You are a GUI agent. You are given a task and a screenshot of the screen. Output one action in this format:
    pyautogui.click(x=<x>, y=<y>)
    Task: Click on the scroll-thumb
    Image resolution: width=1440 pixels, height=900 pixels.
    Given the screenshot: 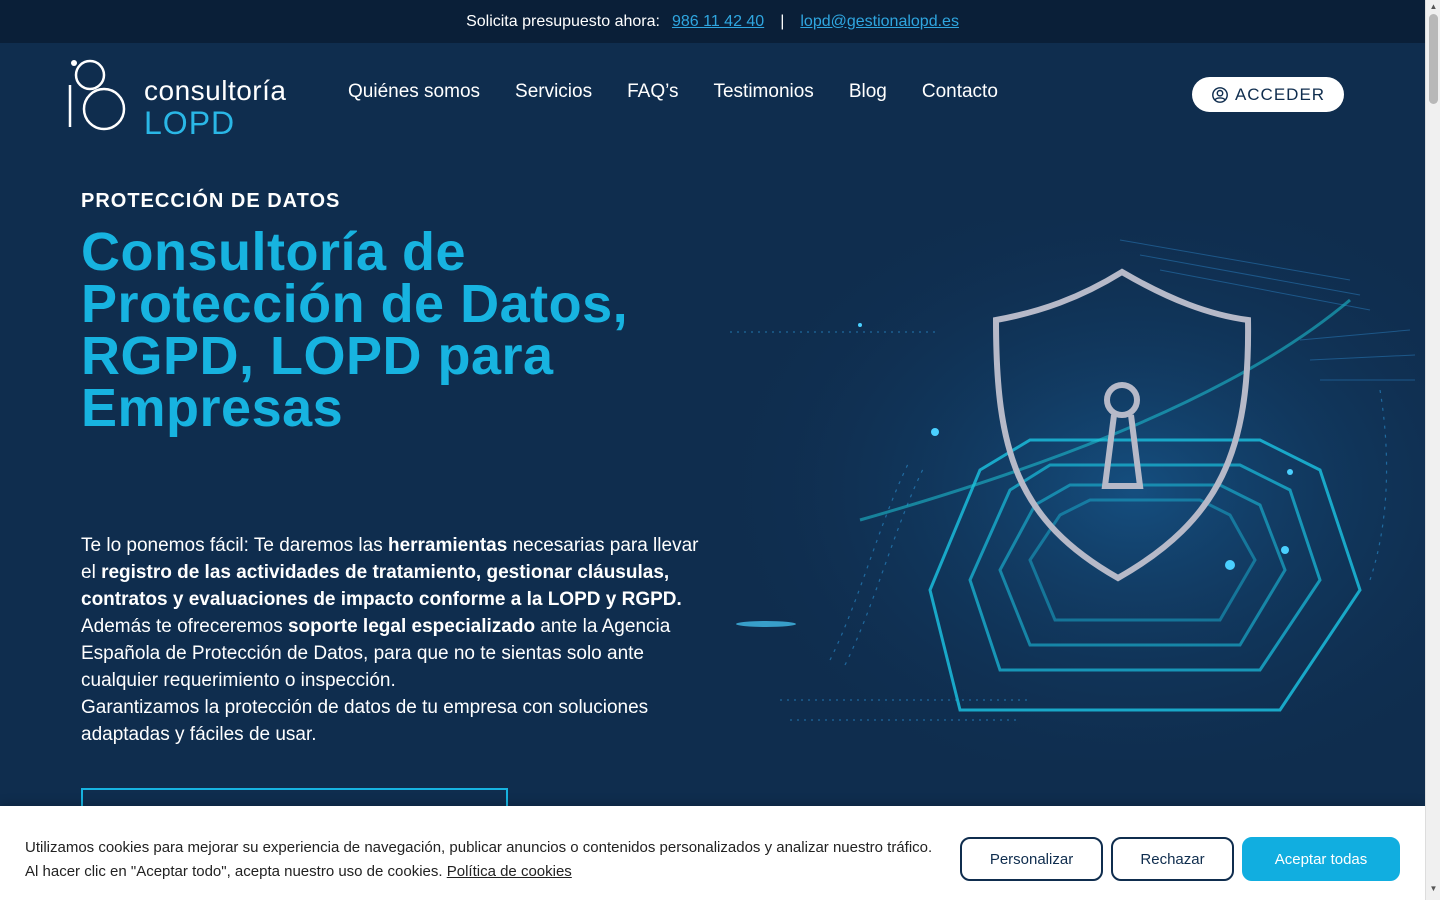 What is the action you would take?
    pyautogui.click(x=1433, y=59)
    